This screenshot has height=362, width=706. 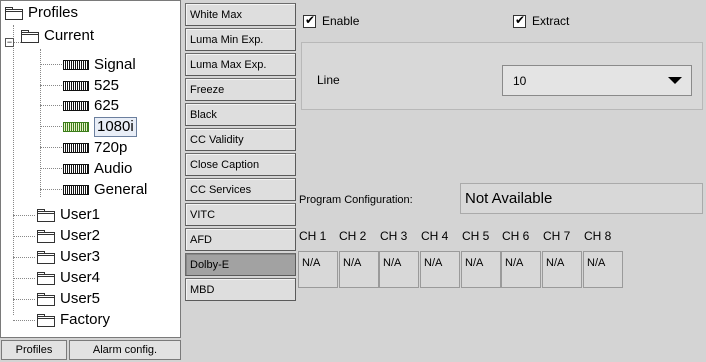 I want to click on category-luma-min-exp: Luma Min Exp., so click(x=240, y=39).